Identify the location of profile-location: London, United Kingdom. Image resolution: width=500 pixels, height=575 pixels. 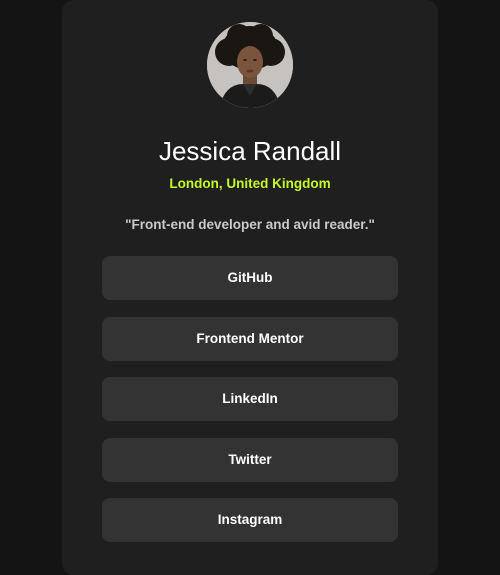
(250, 183).